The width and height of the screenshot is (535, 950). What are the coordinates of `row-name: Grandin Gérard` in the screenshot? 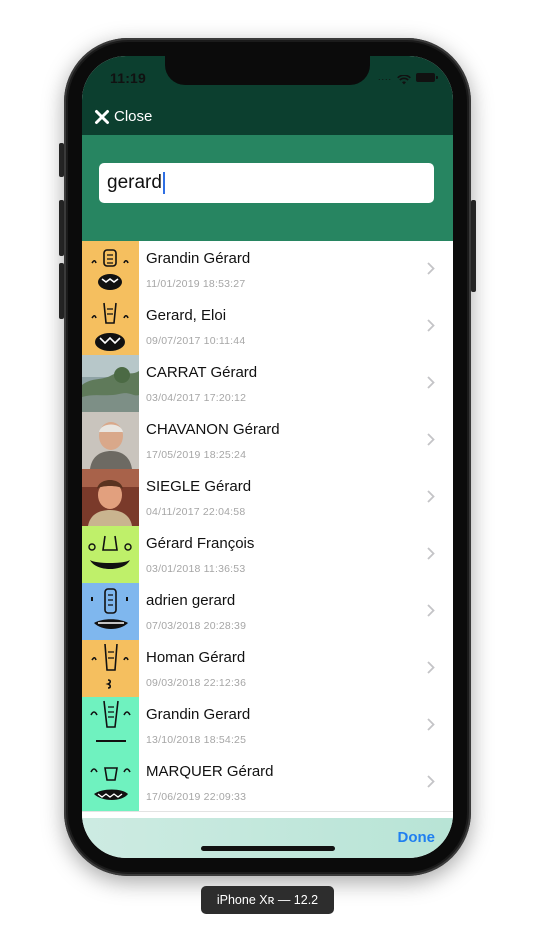 It's located at (198, 258).